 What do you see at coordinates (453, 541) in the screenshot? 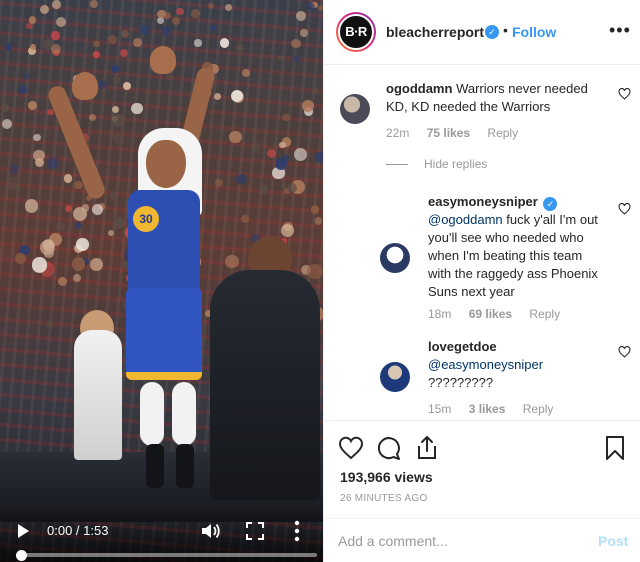
I see `comment-input` at bounding box center [453, 541].